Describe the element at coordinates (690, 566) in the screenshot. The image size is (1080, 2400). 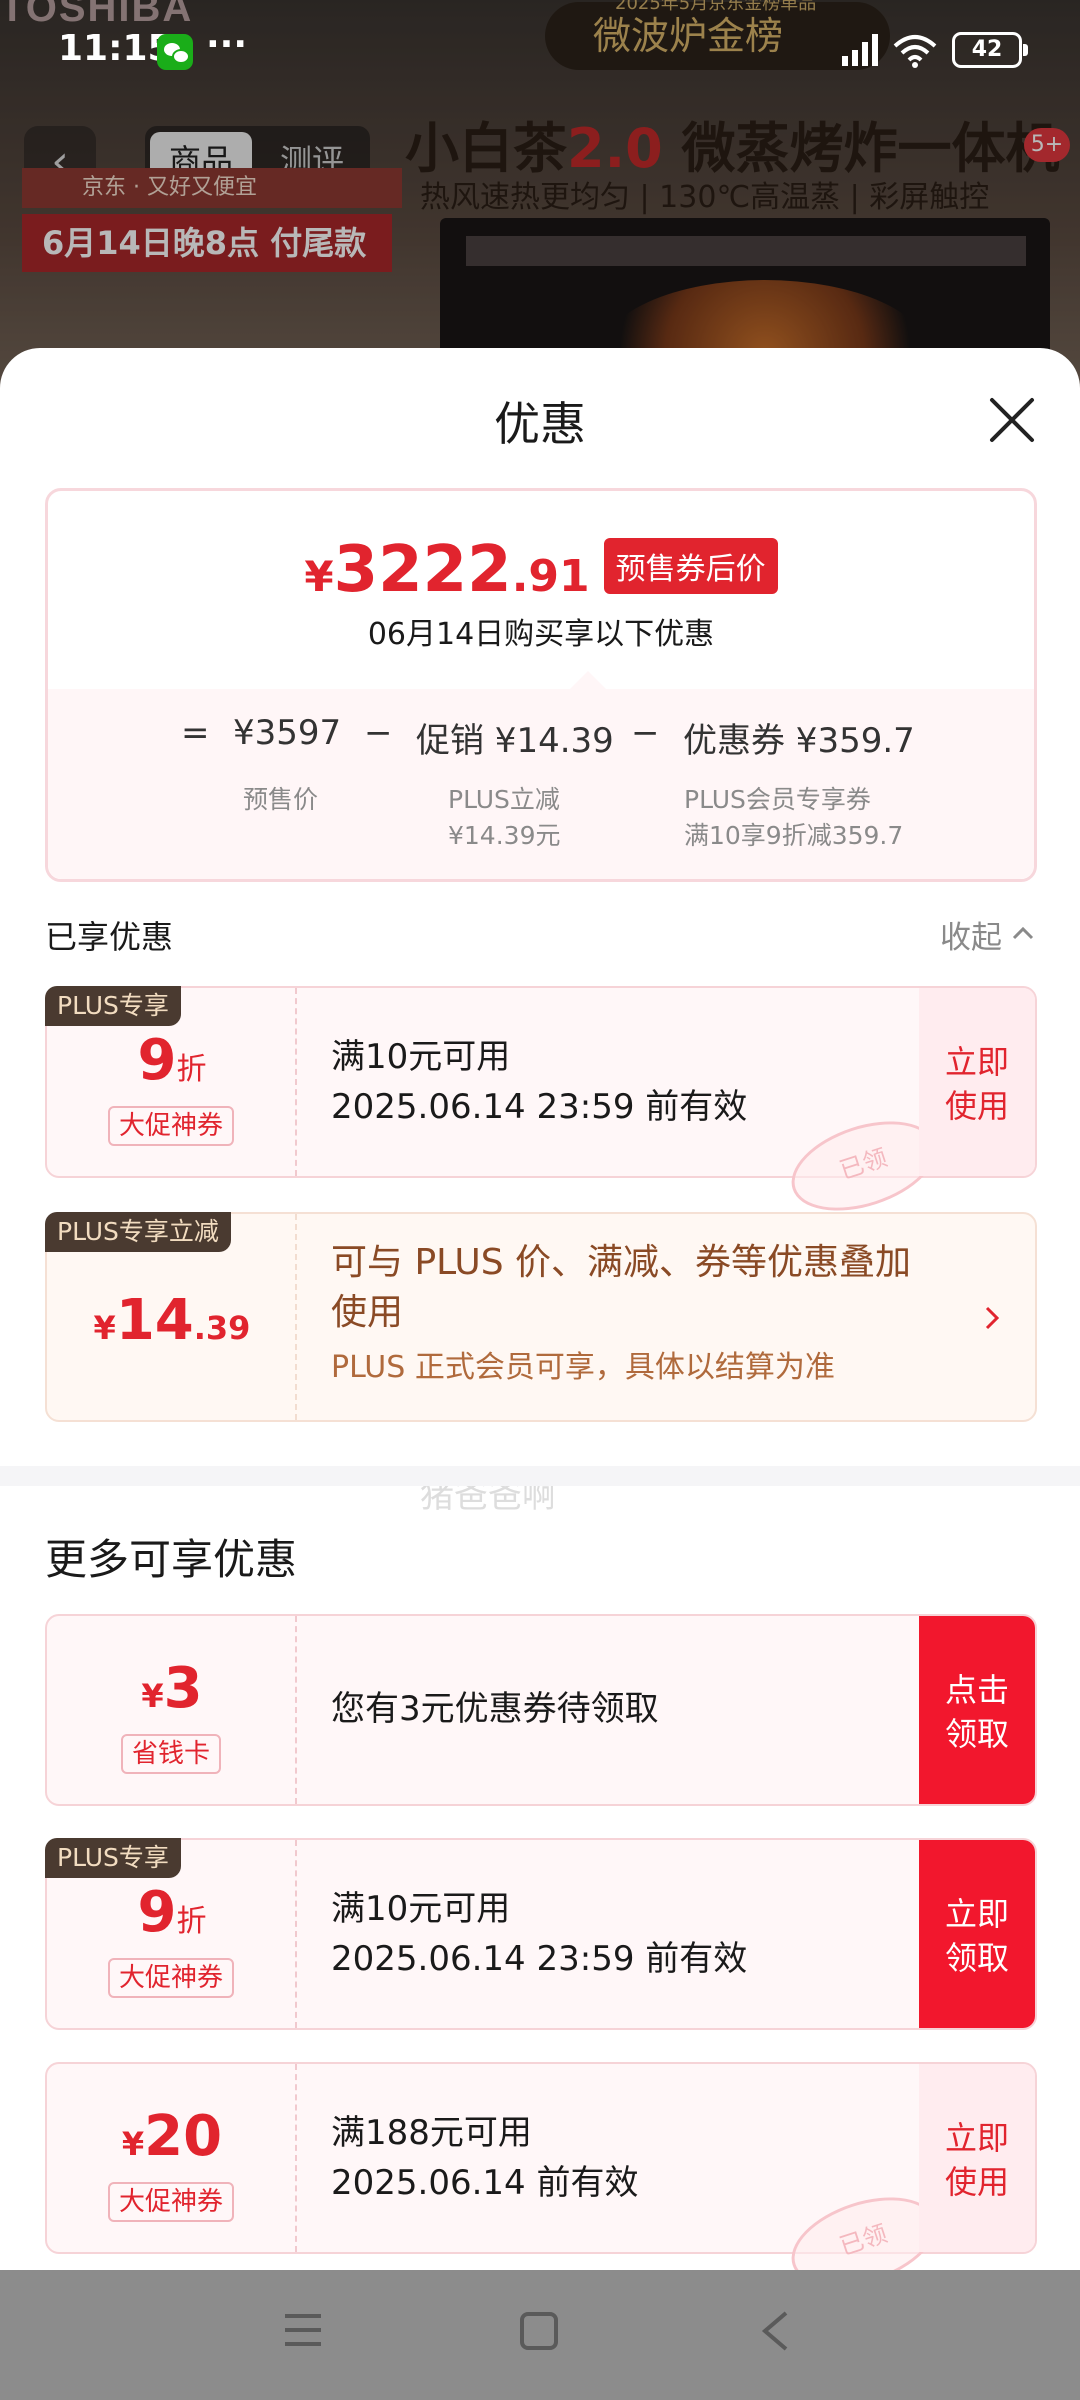
I see `presale-price-badge: 预售券后价` at that location.